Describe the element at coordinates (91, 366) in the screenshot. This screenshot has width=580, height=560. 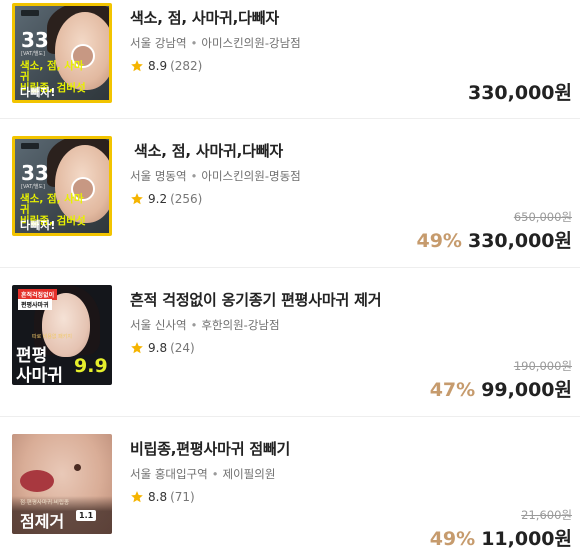
I see `thumb-number: 9.9` at that location.